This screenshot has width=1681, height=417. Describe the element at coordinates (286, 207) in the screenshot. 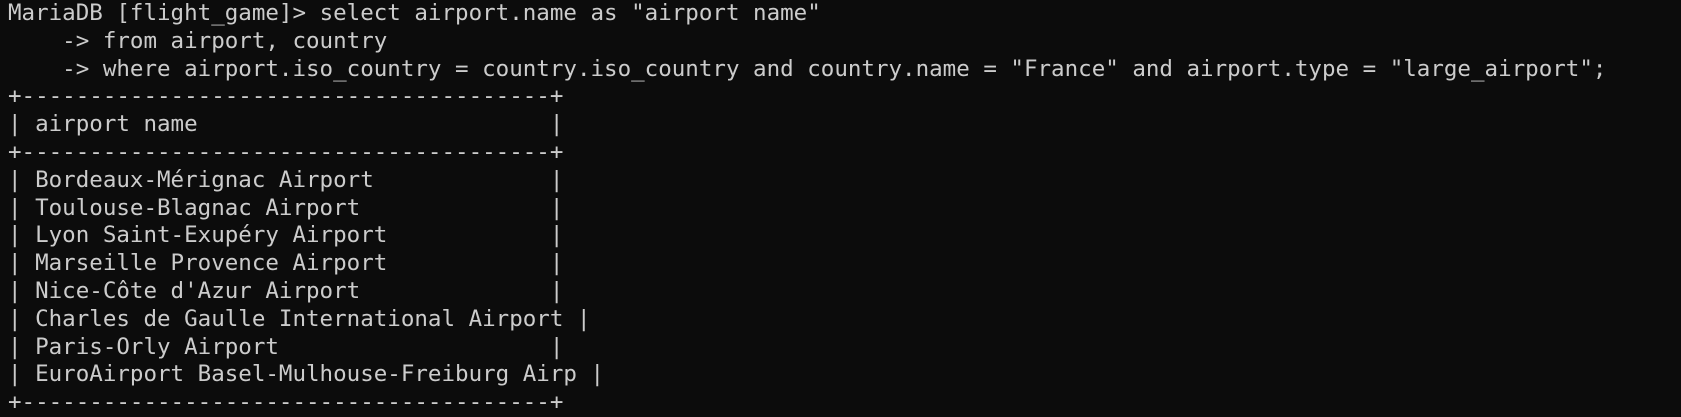

I see `table-row: | Toulouse-Blagnac Airport |` at that location.